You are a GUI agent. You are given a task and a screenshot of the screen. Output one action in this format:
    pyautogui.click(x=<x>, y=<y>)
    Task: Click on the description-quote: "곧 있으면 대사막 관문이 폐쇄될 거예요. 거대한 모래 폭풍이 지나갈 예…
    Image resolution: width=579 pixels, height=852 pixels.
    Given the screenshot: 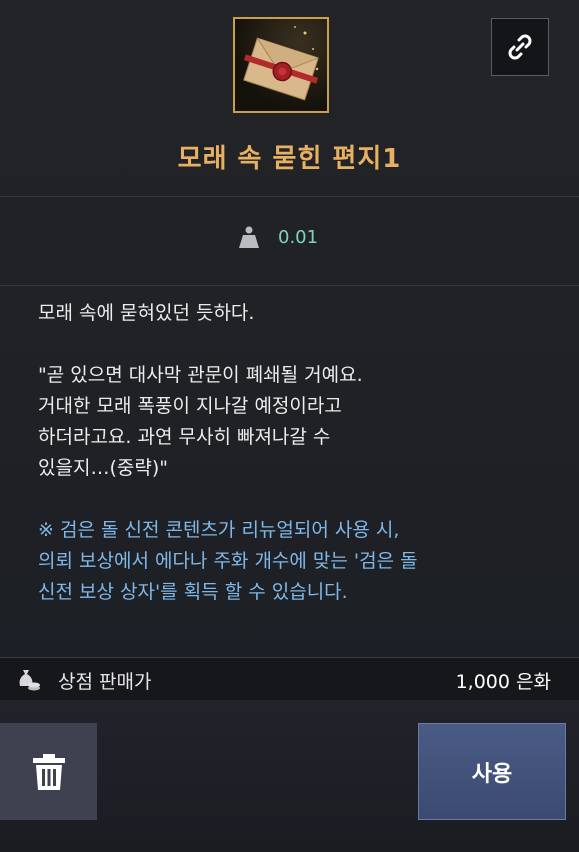 What is the action you would take?
    pyautogui.click(x=200, y=421)
    